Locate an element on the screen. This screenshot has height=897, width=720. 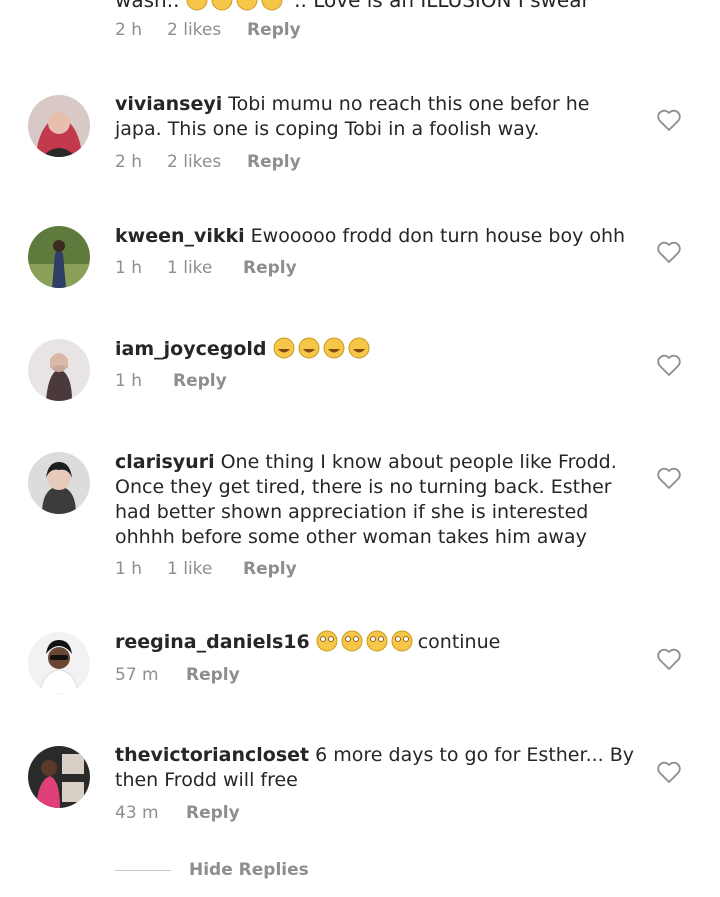
partial-text-end: .. Love is an ILLUSION I swear is located at coordinates (442, 6).